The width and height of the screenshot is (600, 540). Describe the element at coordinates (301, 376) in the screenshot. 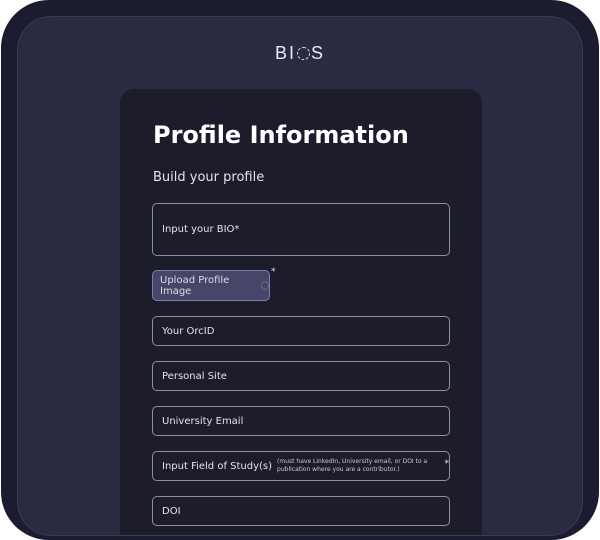

I see `personal-site-input: Personal Site` at that location.